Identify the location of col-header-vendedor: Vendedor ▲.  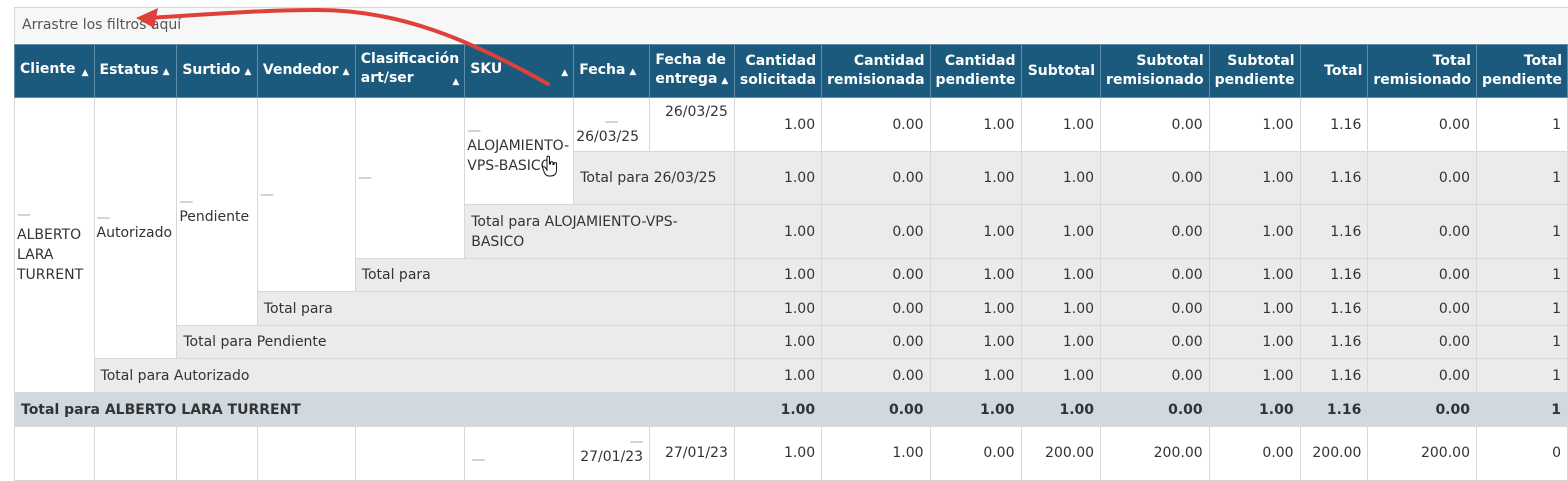
(306, 71).